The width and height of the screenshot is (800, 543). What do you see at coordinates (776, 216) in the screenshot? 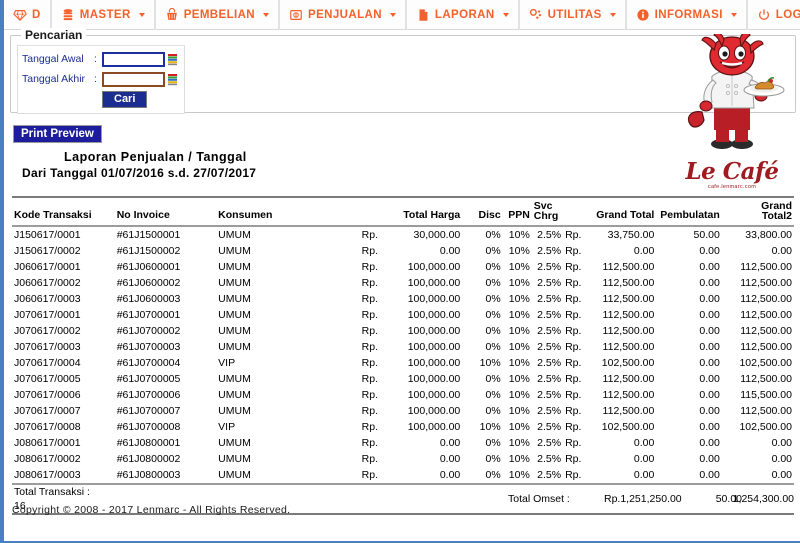
I see `th-gt2-line2: Total2` at bounding box center [776, 216].